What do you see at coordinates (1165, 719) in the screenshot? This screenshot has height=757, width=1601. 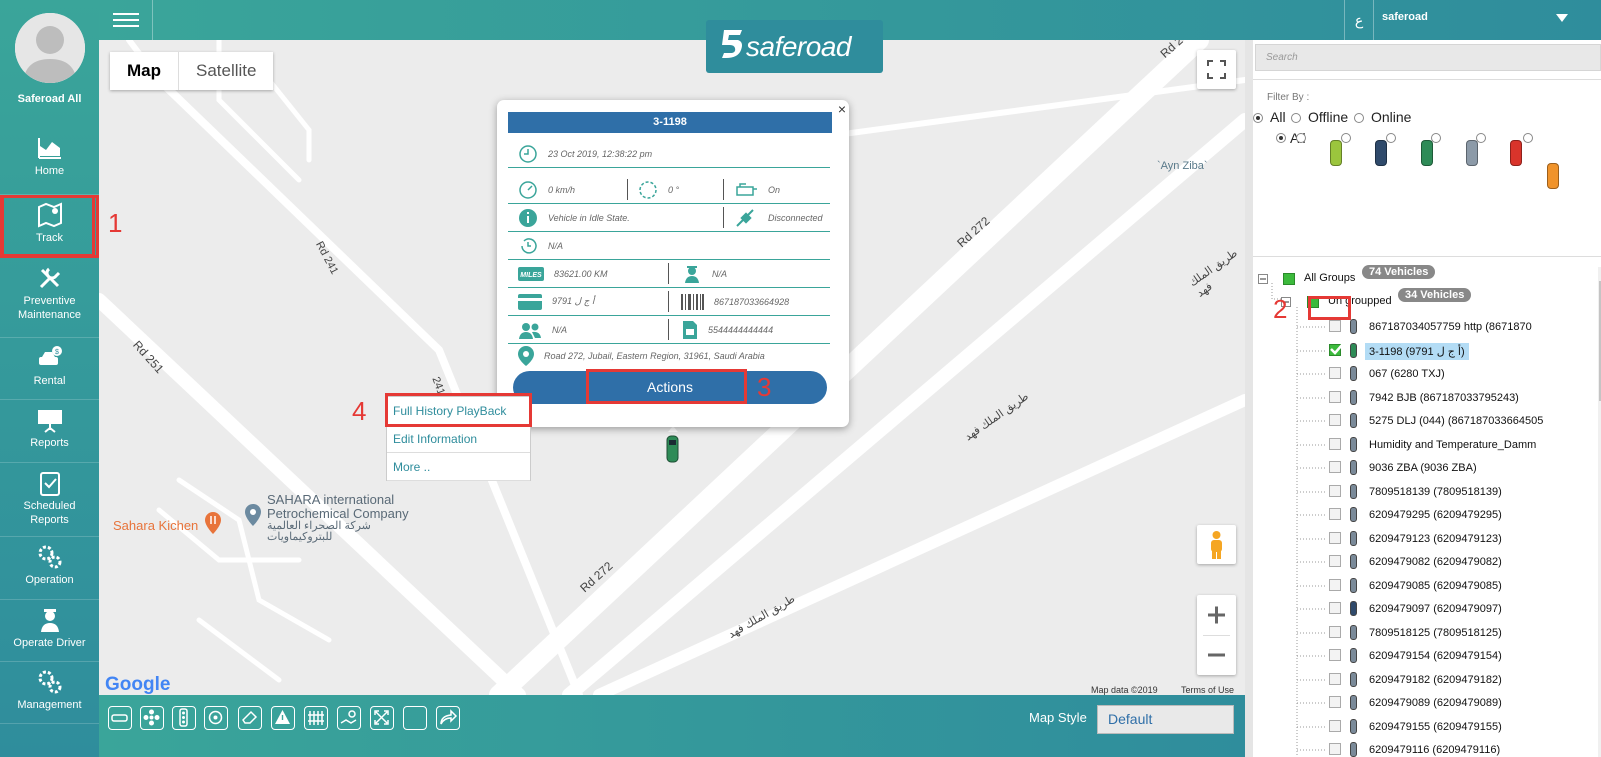 I see `map-style-select: Default` at bounding box center [1165, 719].